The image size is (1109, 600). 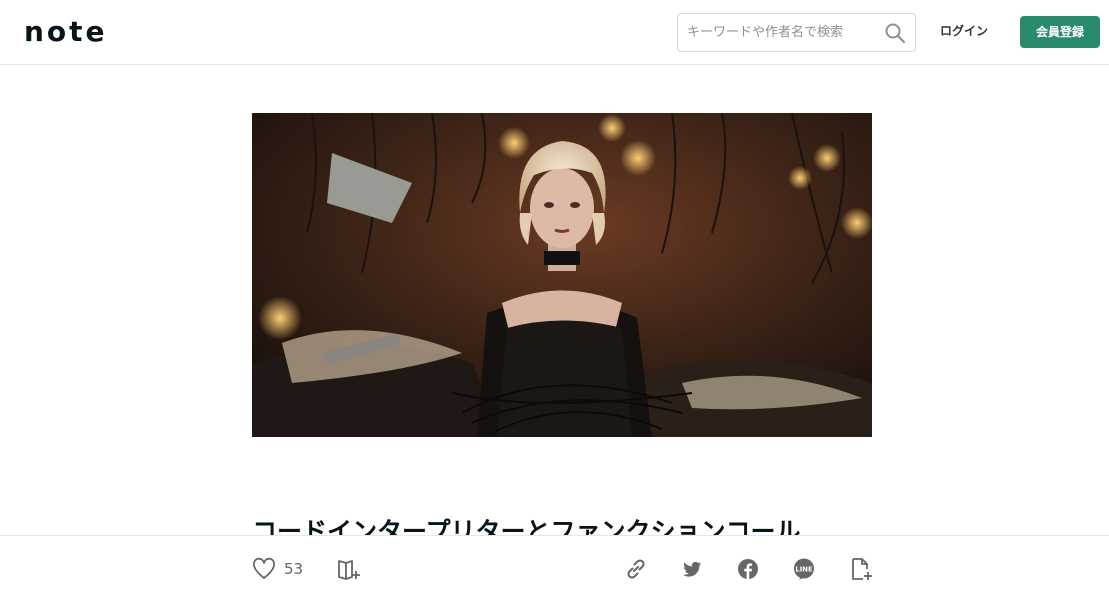 What do you see at coordinates (964, 30) in the screenshot?
I see `login-link: ログイン` at bounding box center [964, 30].